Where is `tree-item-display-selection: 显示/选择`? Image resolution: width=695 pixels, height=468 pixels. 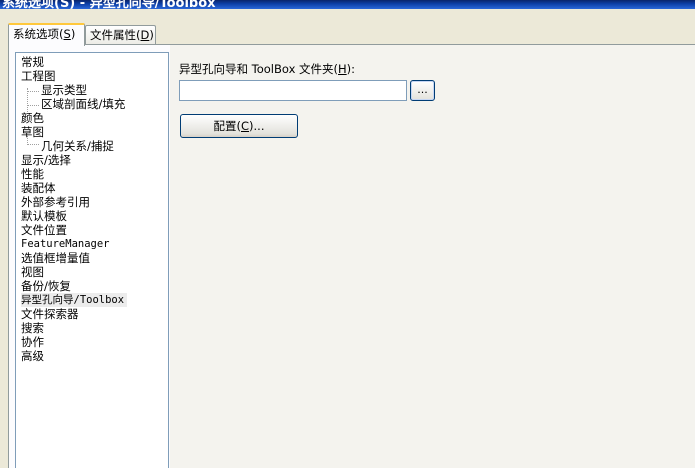 tree-item-display-selection: 显示/选择 is located at coordinates (46, 160).